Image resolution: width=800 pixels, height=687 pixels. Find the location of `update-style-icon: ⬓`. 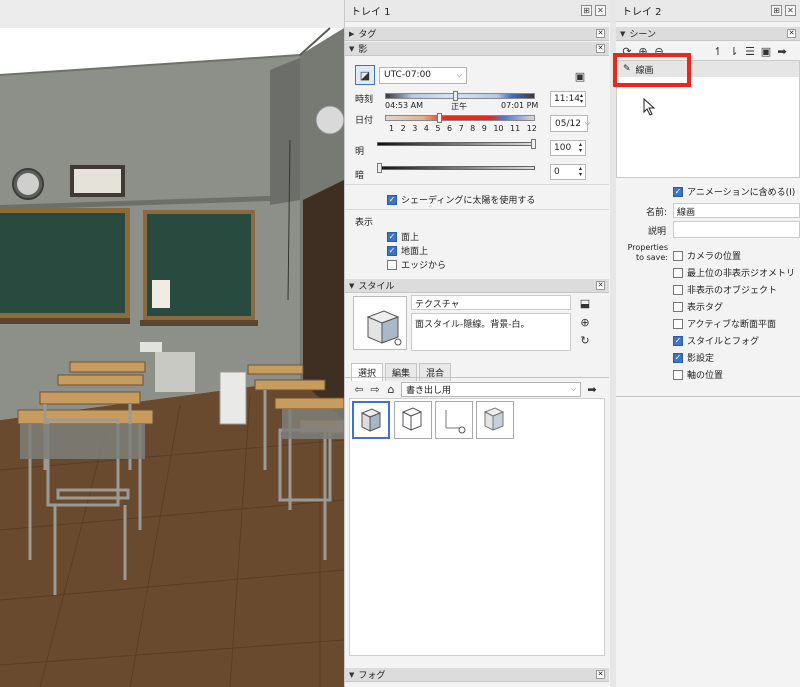

update-style-icon: ⬓ is located at coordinates (585, 303).